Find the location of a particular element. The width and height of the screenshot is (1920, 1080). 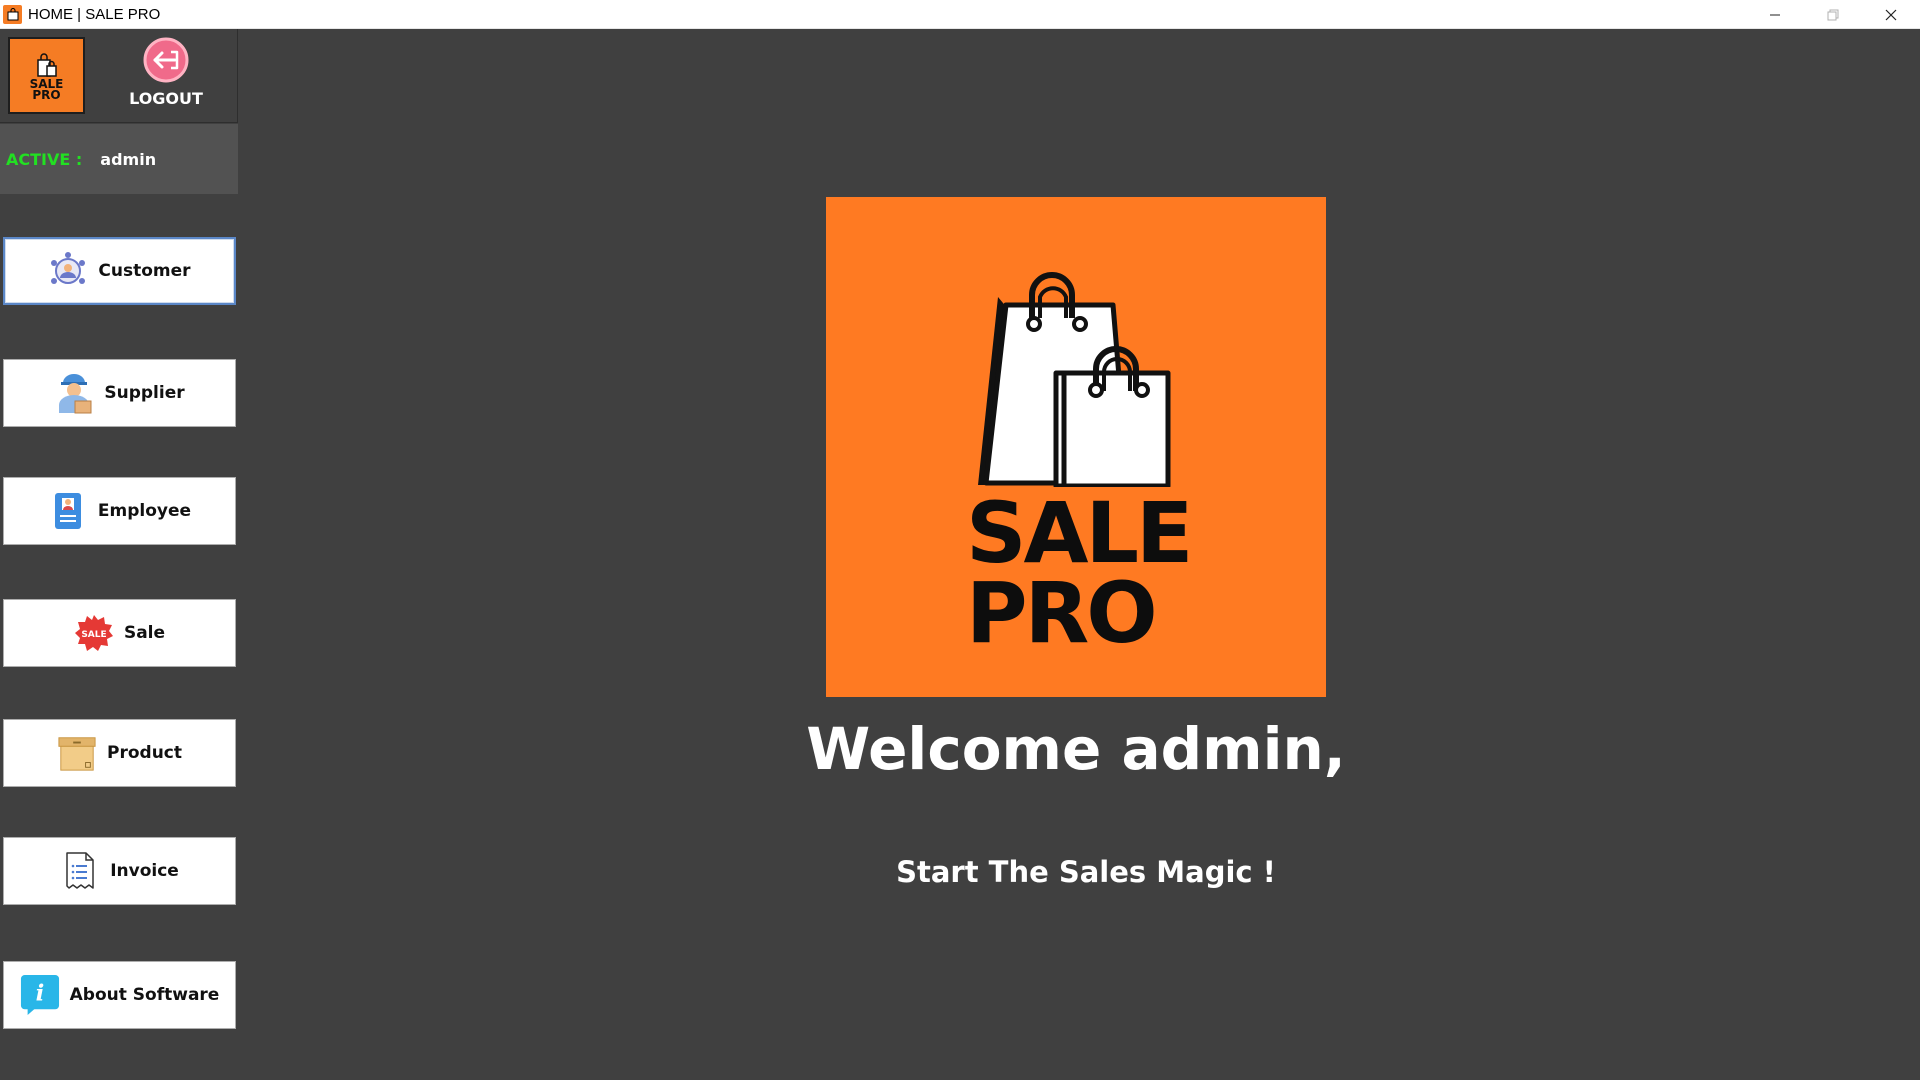

product-button: Product is located at coordinates (119, 753).